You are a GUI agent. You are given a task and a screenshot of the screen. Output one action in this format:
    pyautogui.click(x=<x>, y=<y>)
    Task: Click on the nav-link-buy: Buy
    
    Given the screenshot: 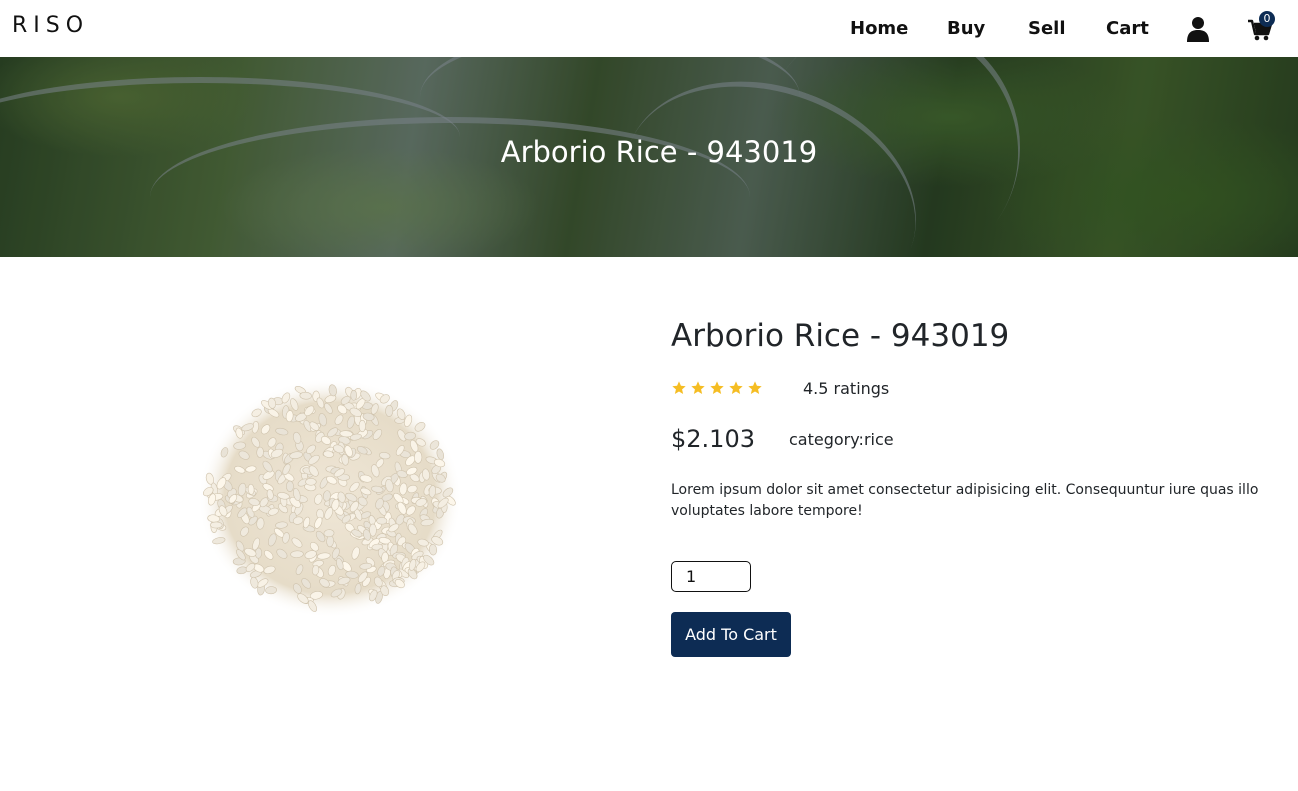 What is the action you would take?
    pyautogui.click(x=966, y=28)
    